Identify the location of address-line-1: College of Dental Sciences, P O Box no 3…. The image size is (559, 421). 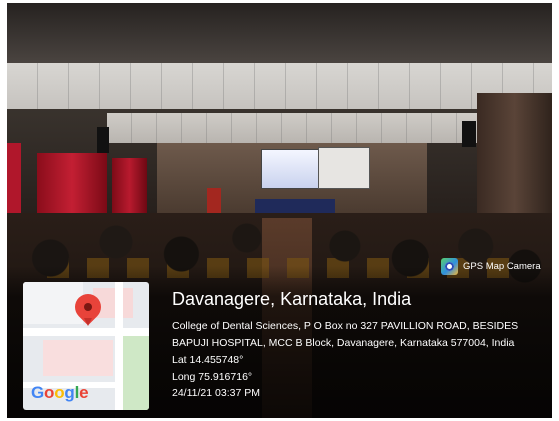
(345, 326).